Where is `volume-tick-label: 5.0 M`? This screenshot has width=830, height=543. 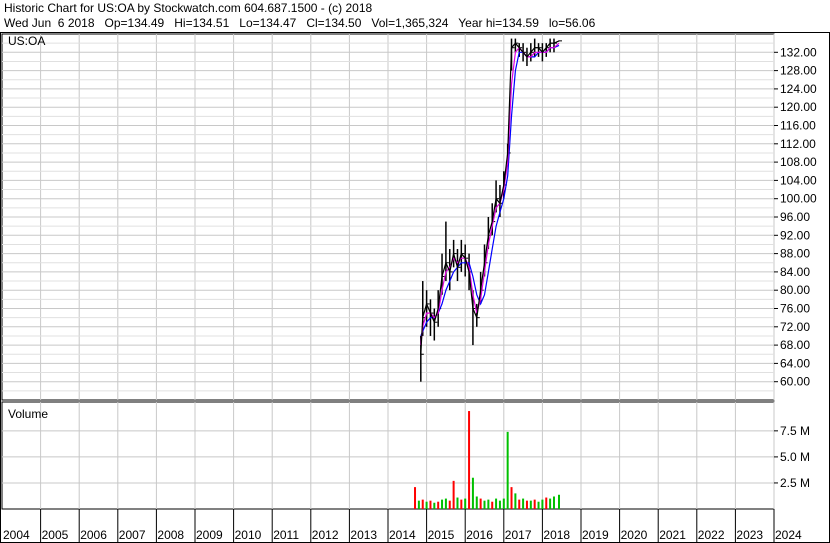 volume-tick-label: 5.0 M is located at coordinates (795, 457).